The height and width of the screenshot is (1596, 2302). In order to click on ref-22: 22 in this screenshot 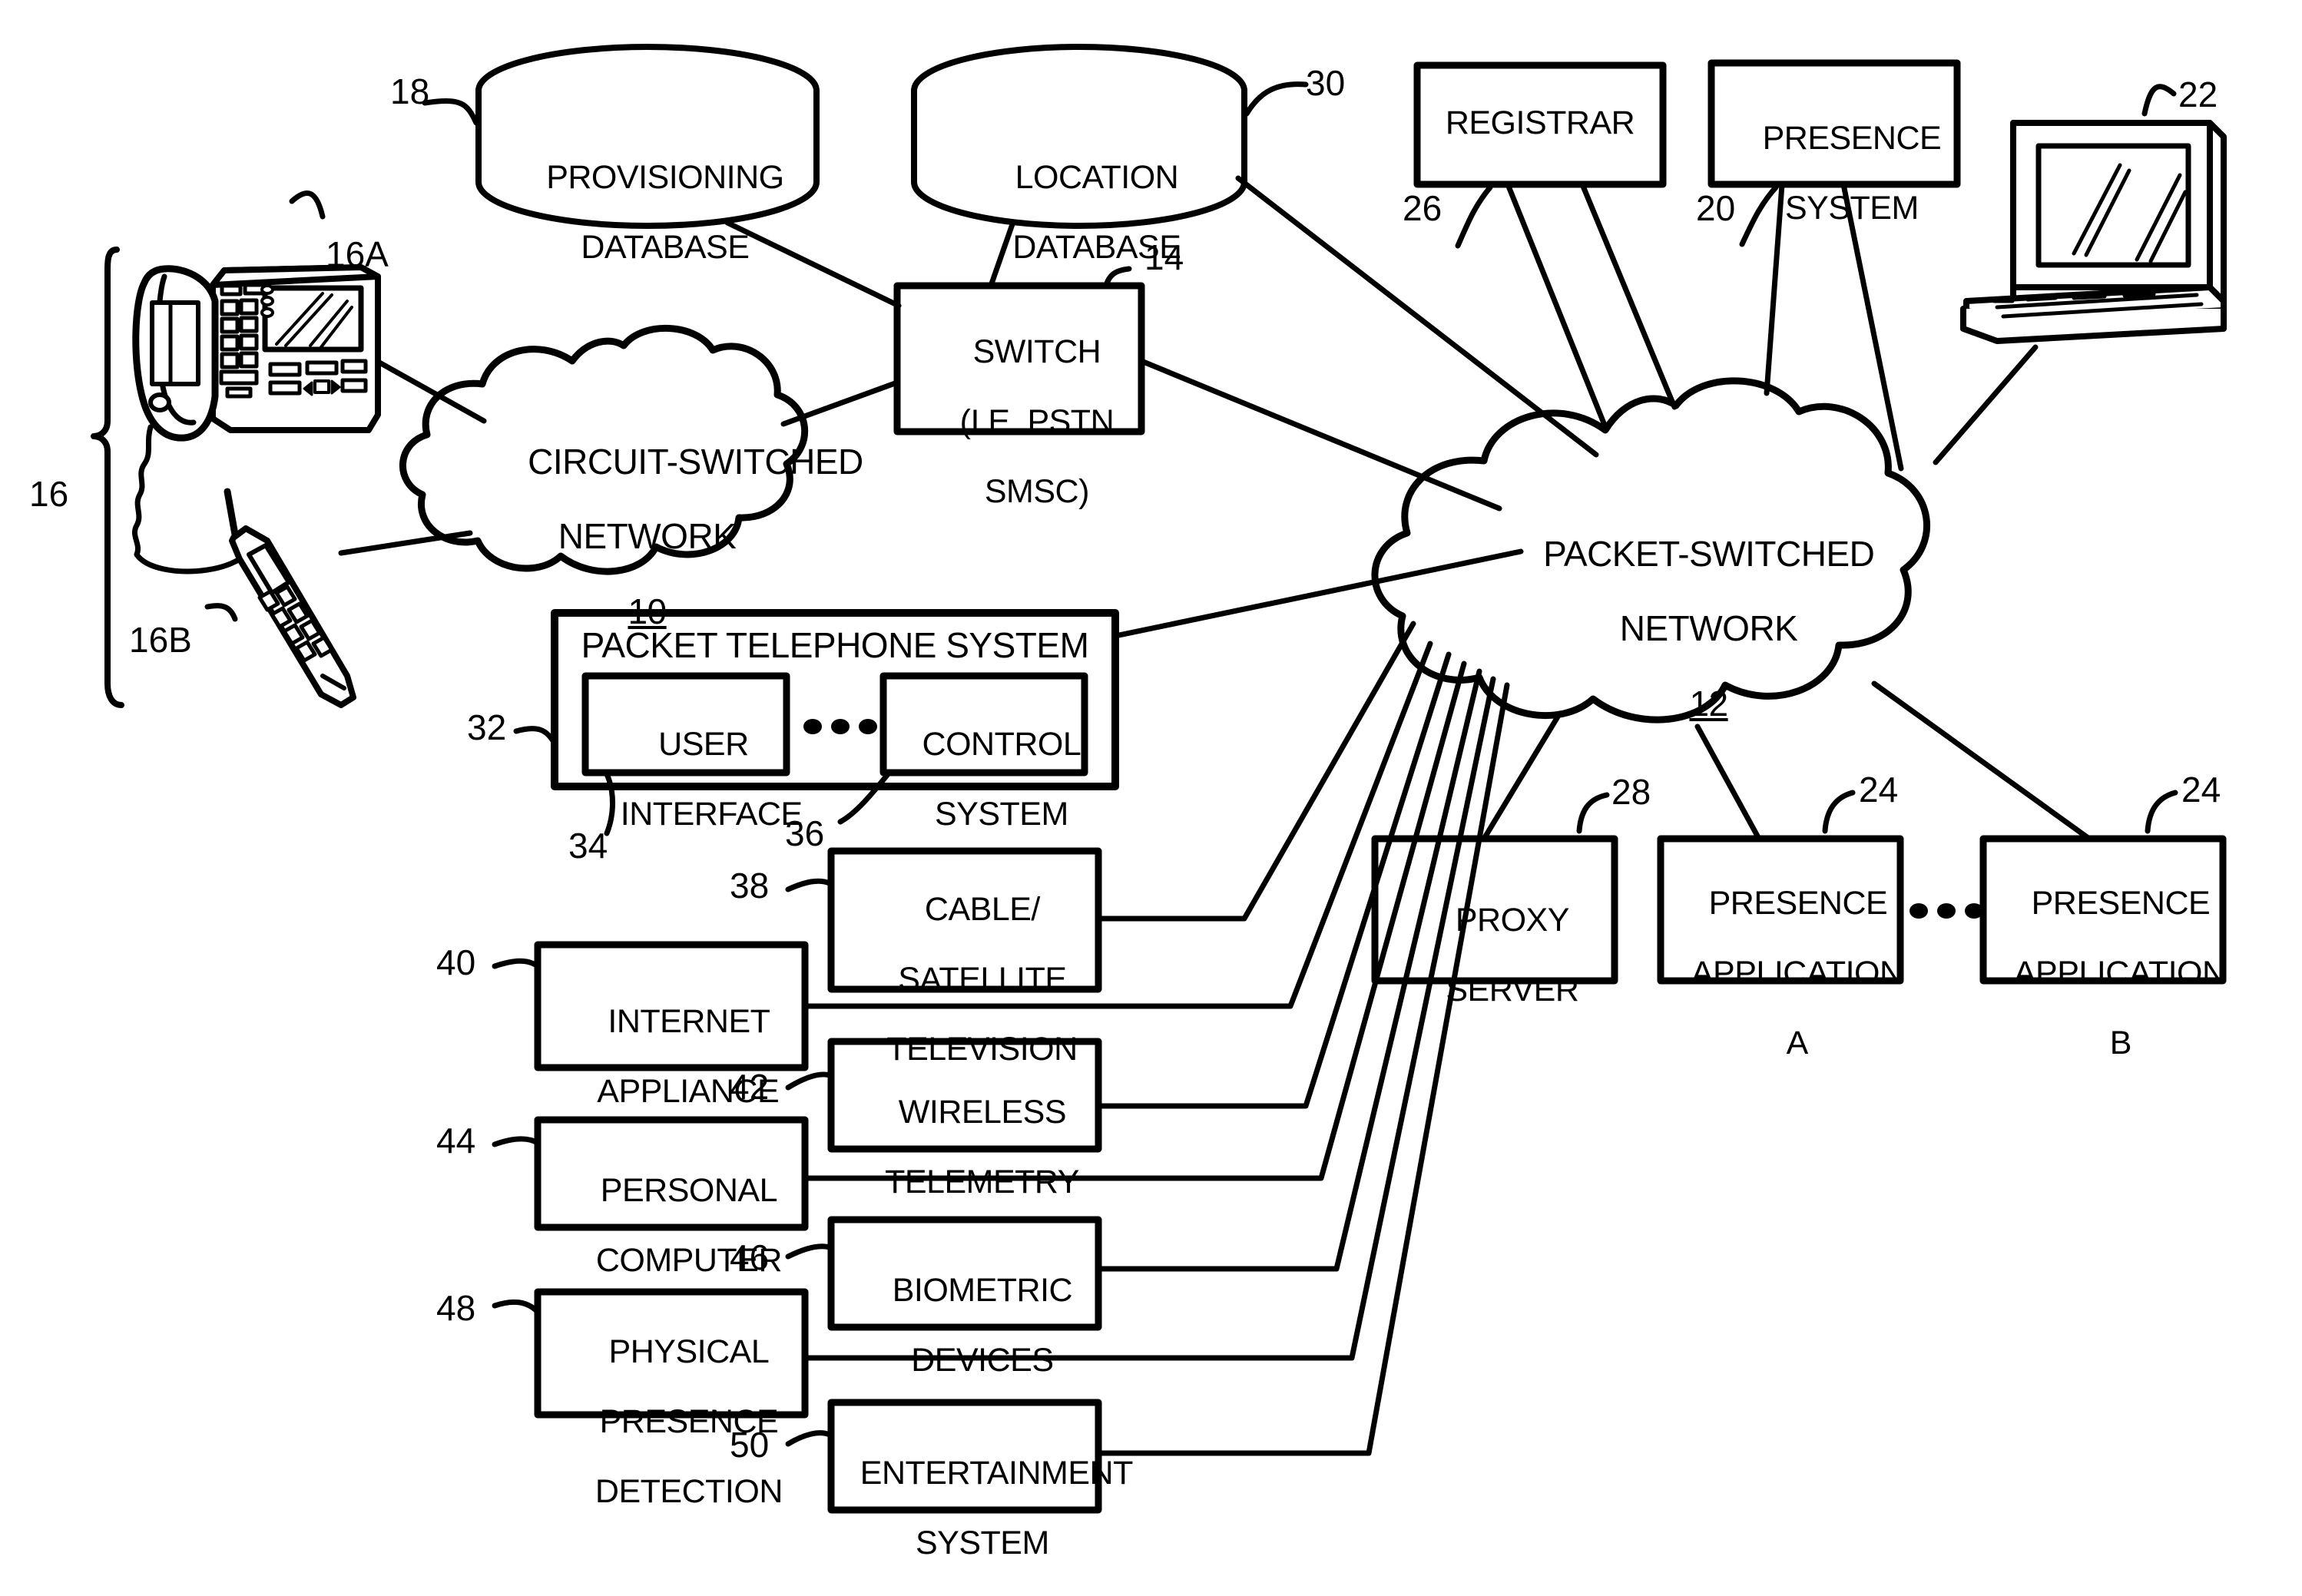, I will do `click(2198, 94)`.